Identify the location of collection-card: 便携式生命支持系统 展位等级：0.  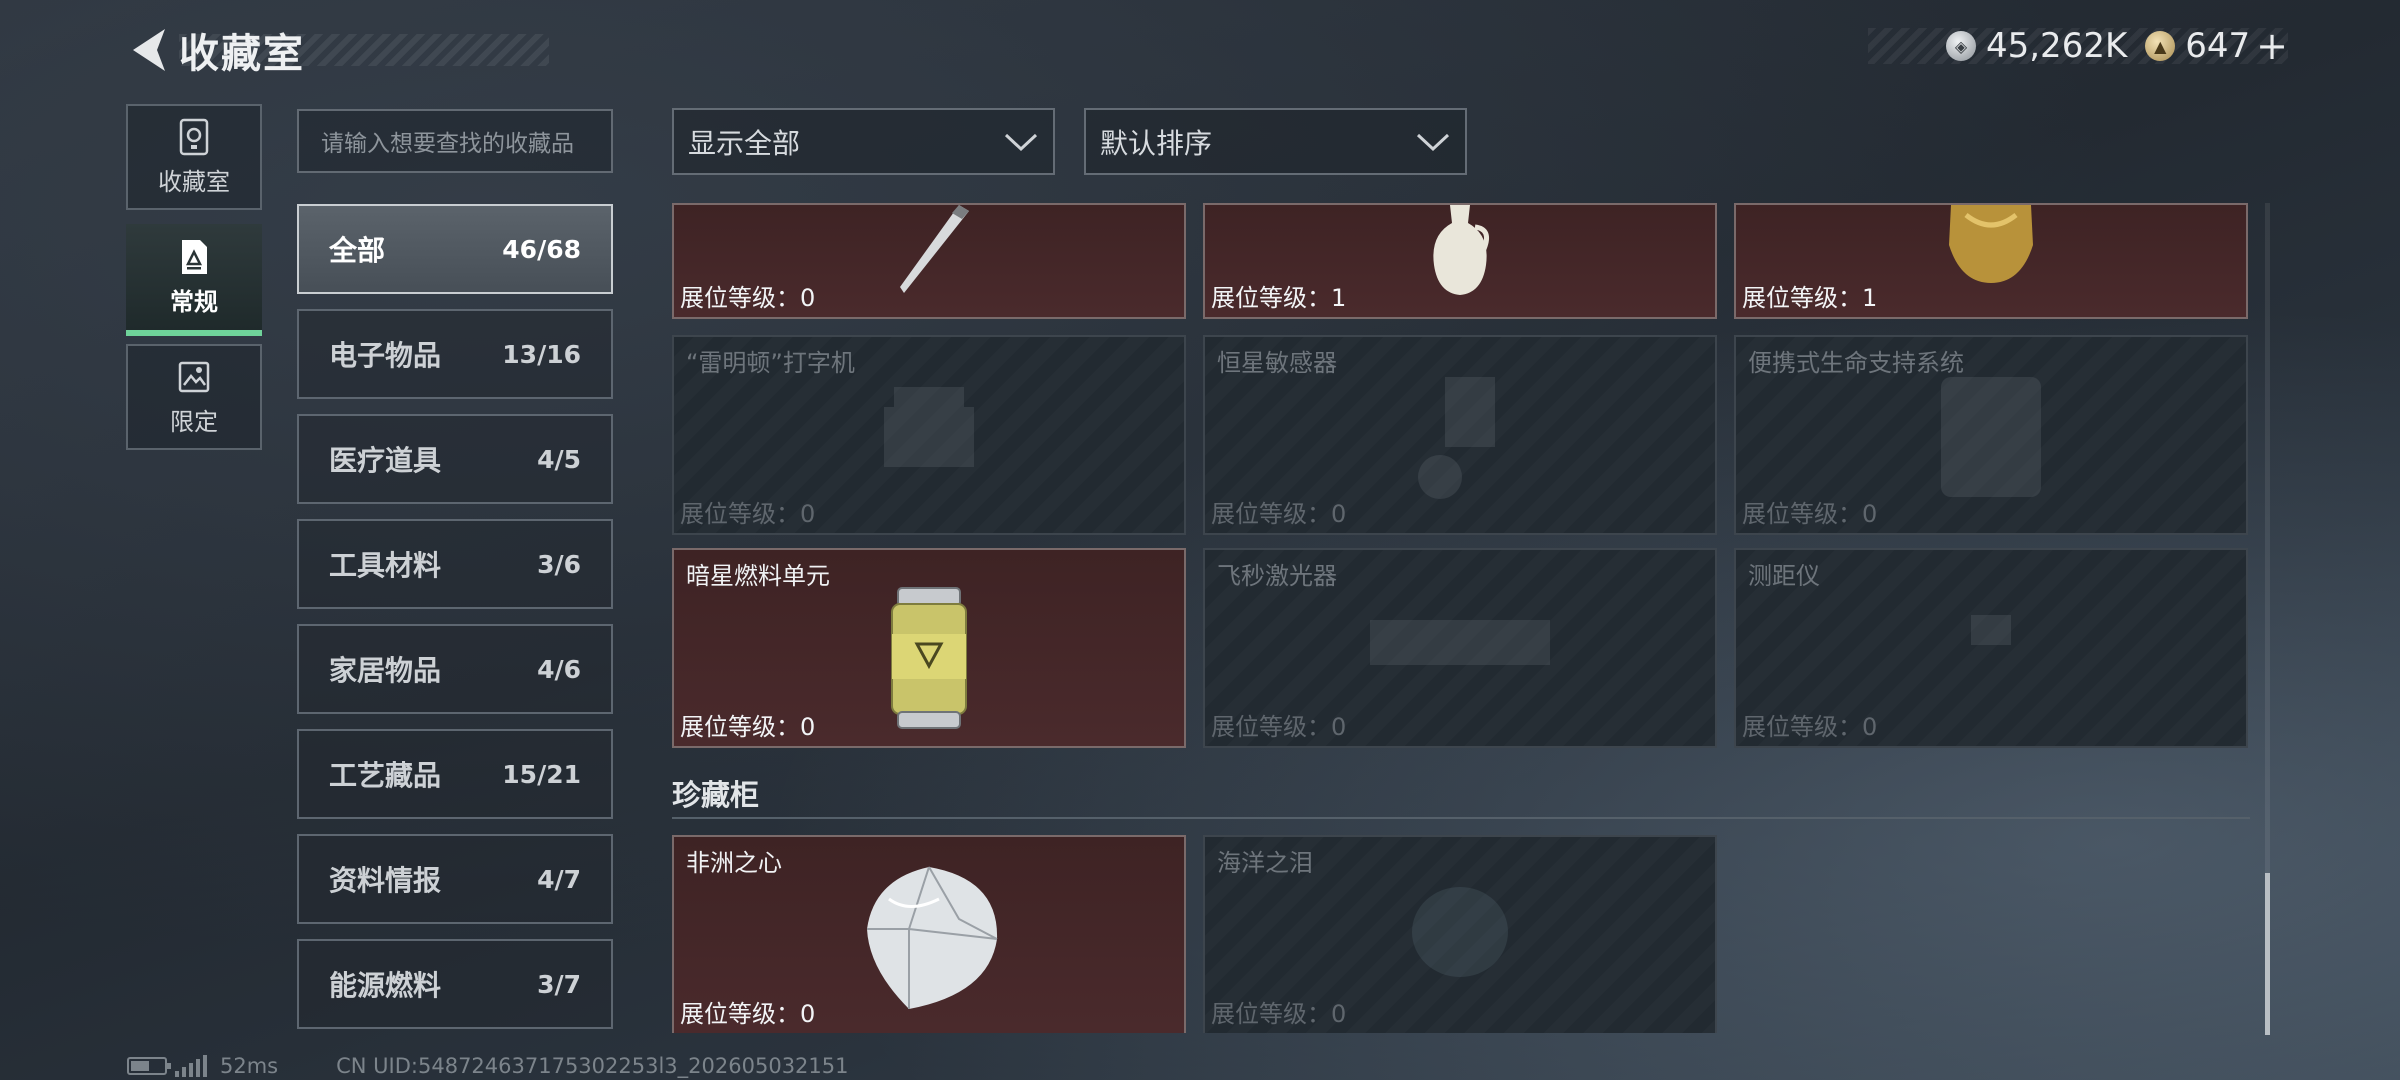
(1991, 435).